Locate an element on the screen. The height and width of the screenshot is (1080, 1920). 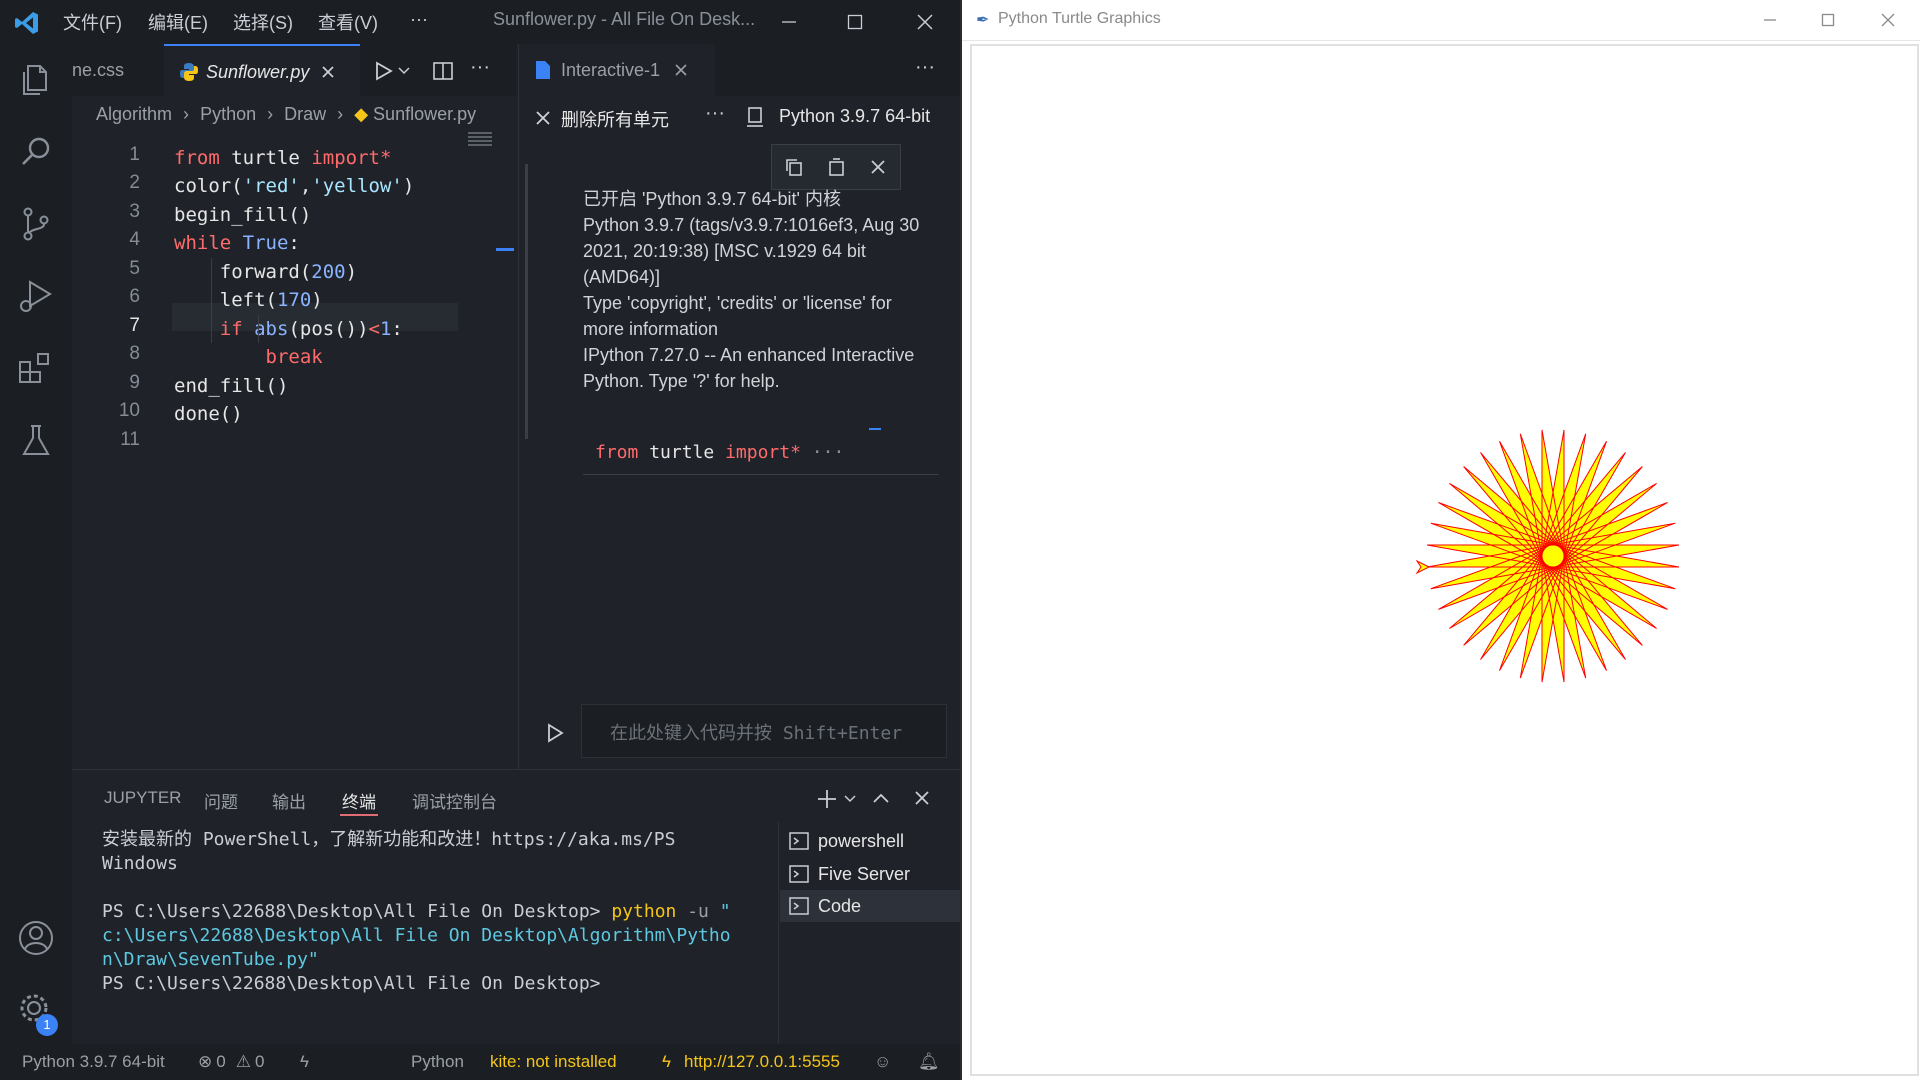
panel-tab-jupyter: JUPYTER is located at coordinates (142, 798).